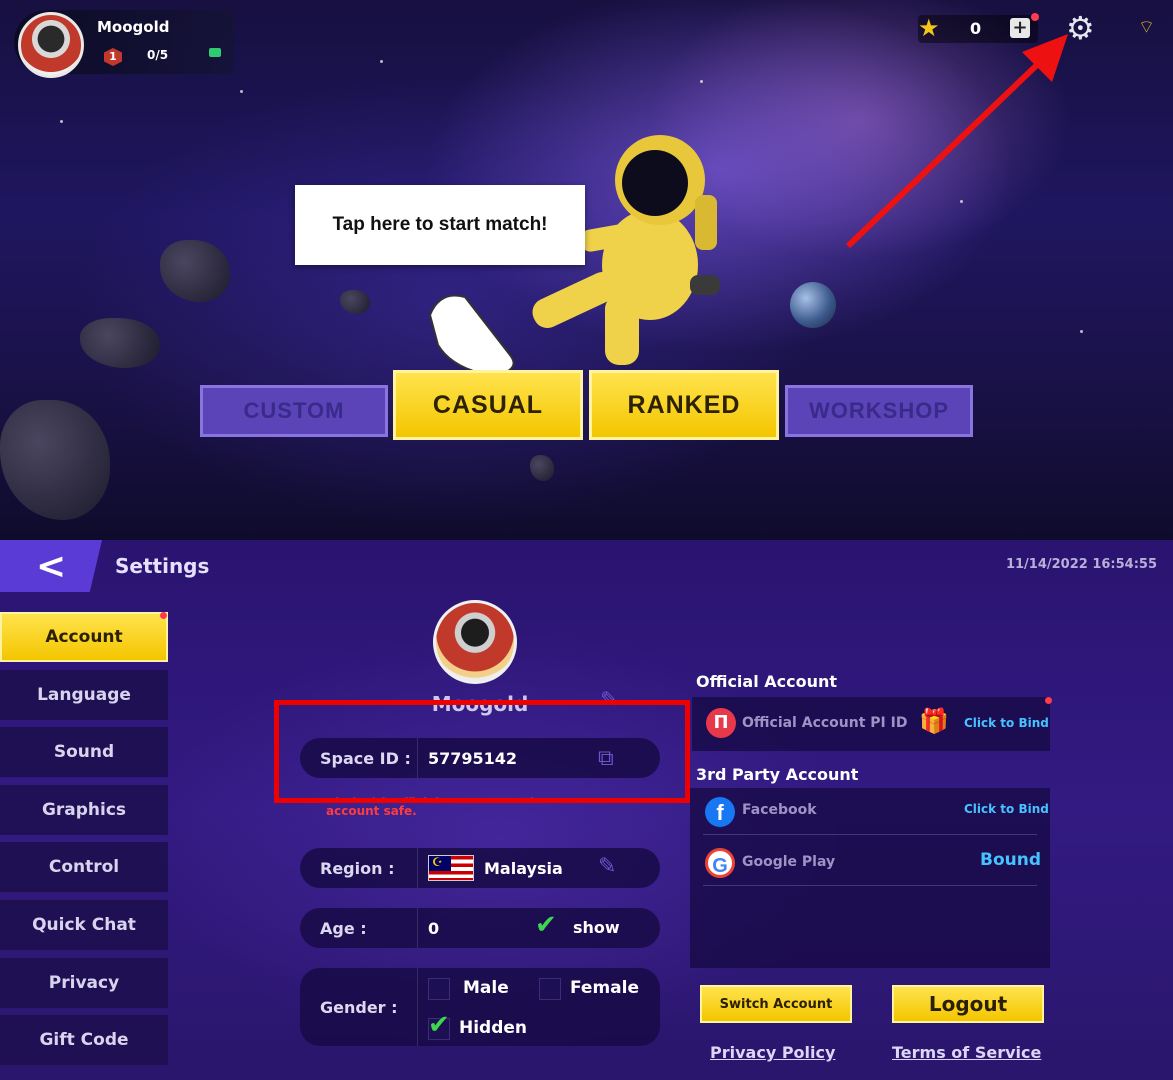 The image size is (1173, 1080). I want to click on arrow-shaft, so click(944, 154).